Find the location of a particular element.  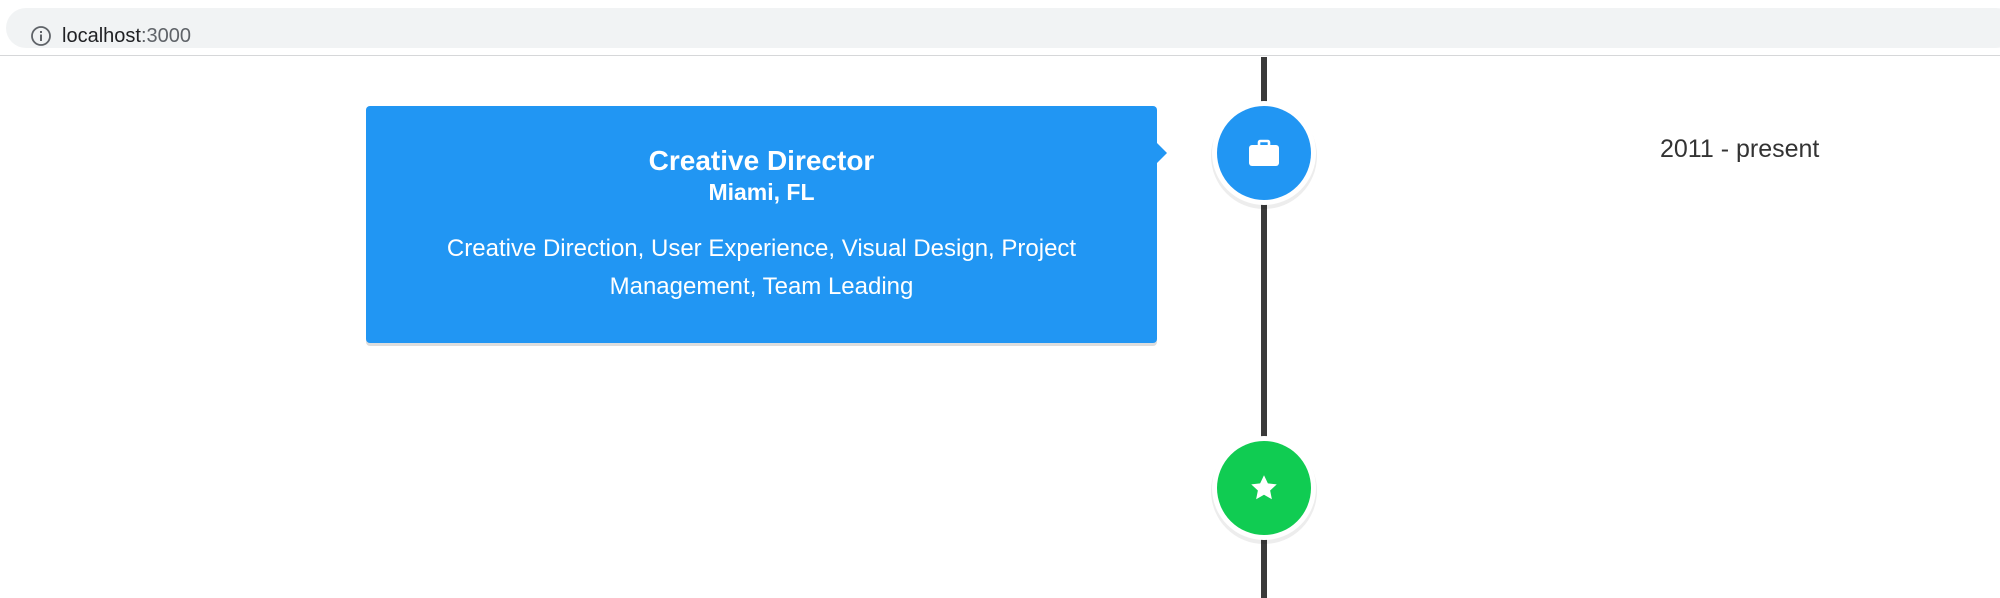

card-subtitle: Miami, FL is located at coordinates (761, 192).